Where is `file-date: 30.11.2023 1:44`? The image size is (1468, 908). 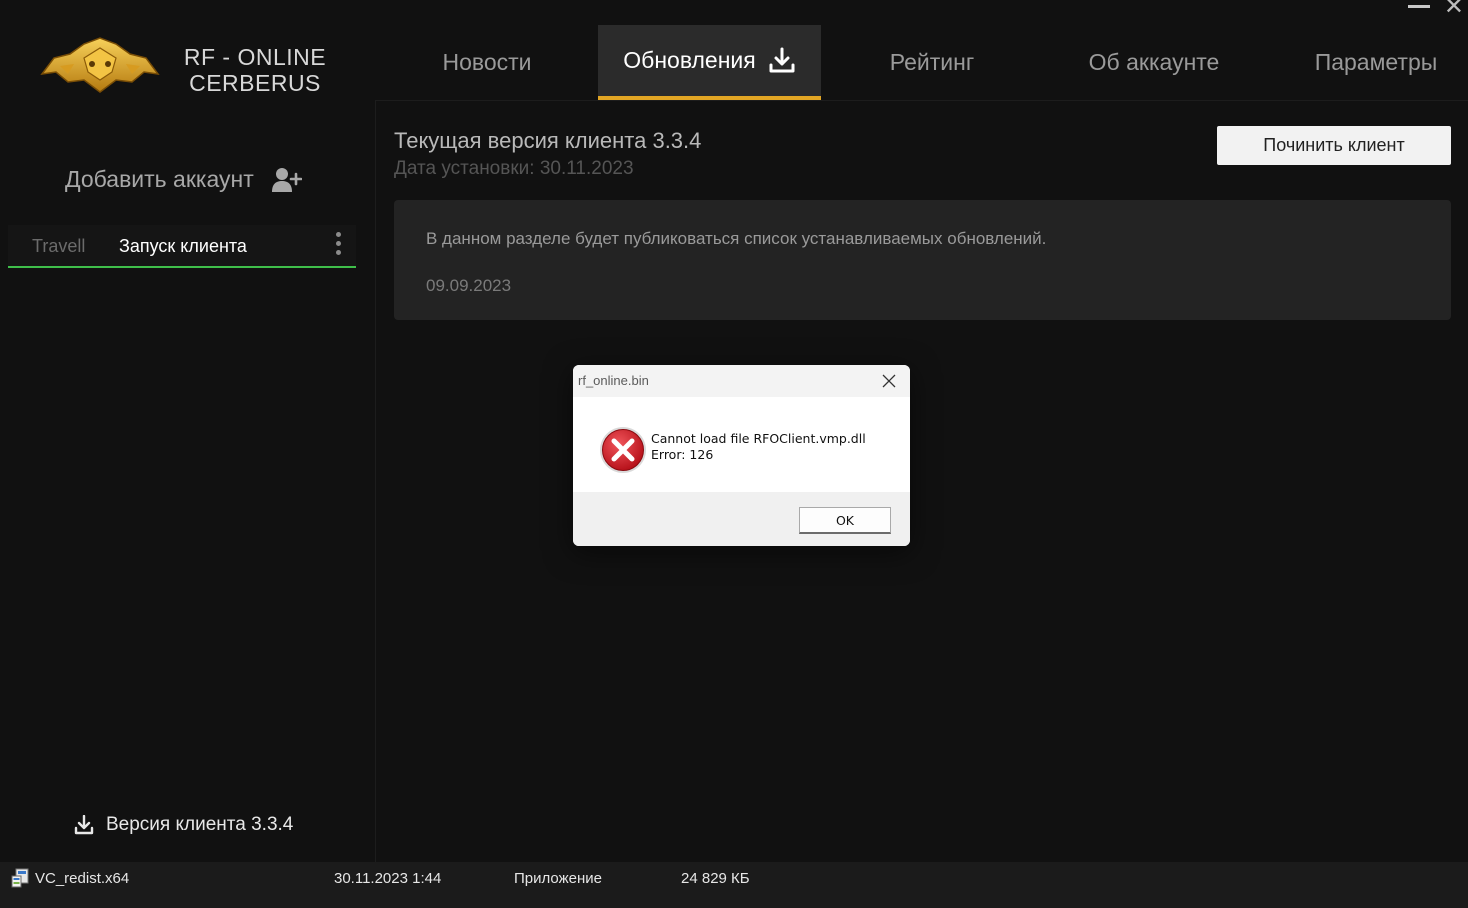 file-date: 30.11.2023 1:44 is located at coordinates (388, 878).